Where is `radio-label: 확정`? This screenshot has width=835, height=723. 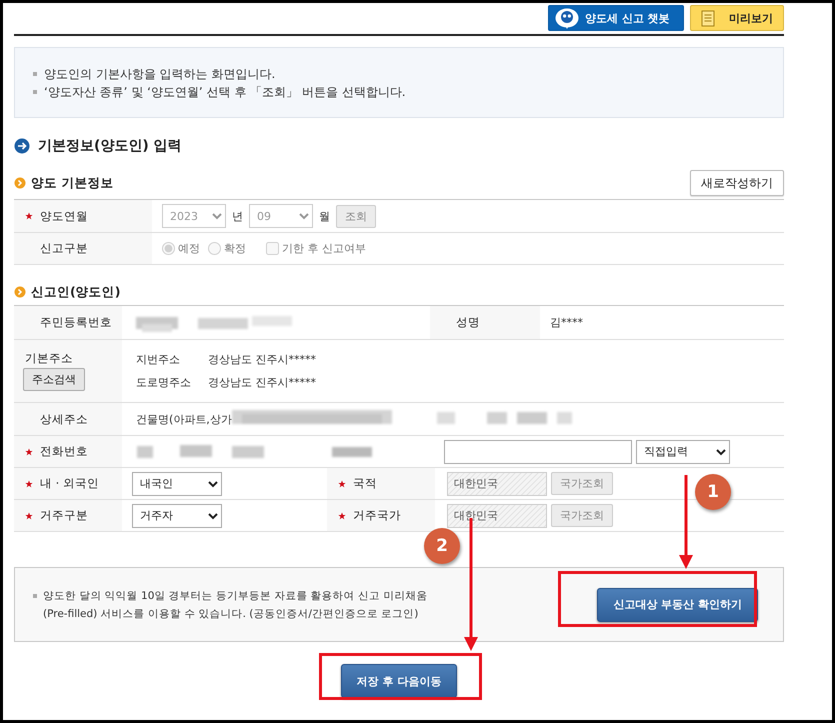 radio-label: 확정 is located at coordinates (235, 248).